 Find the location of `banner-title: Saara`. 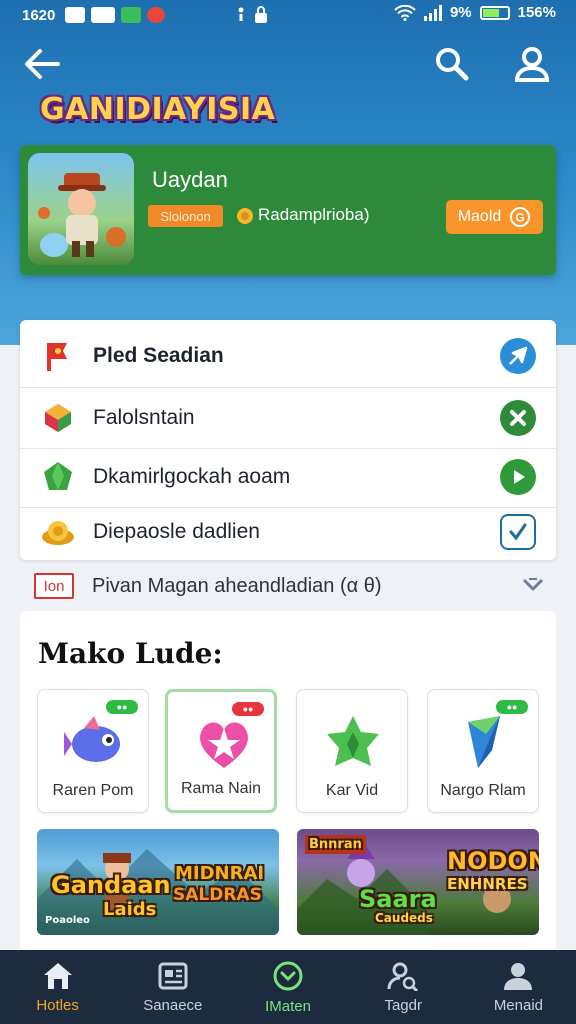

banner-title: Saara is located at coordinates (398, 899).